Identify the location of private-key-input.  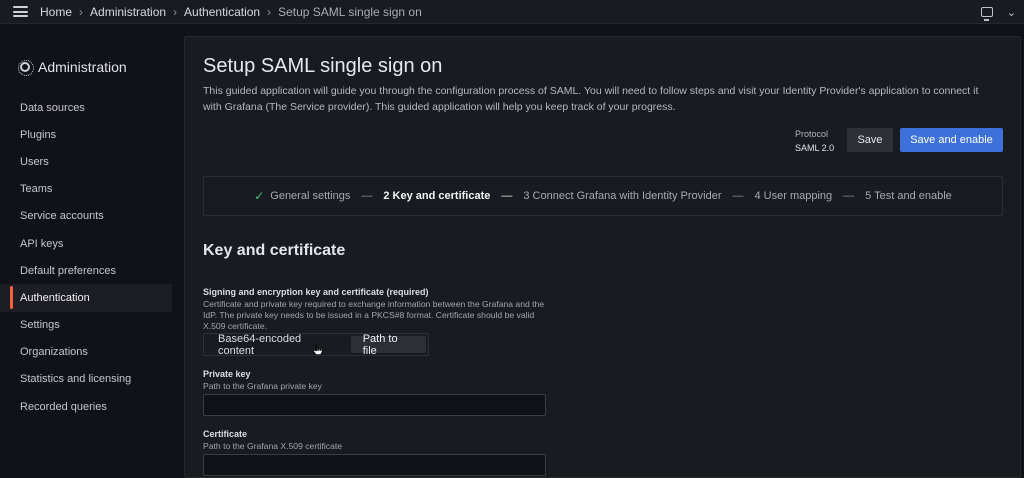
(374, 405).